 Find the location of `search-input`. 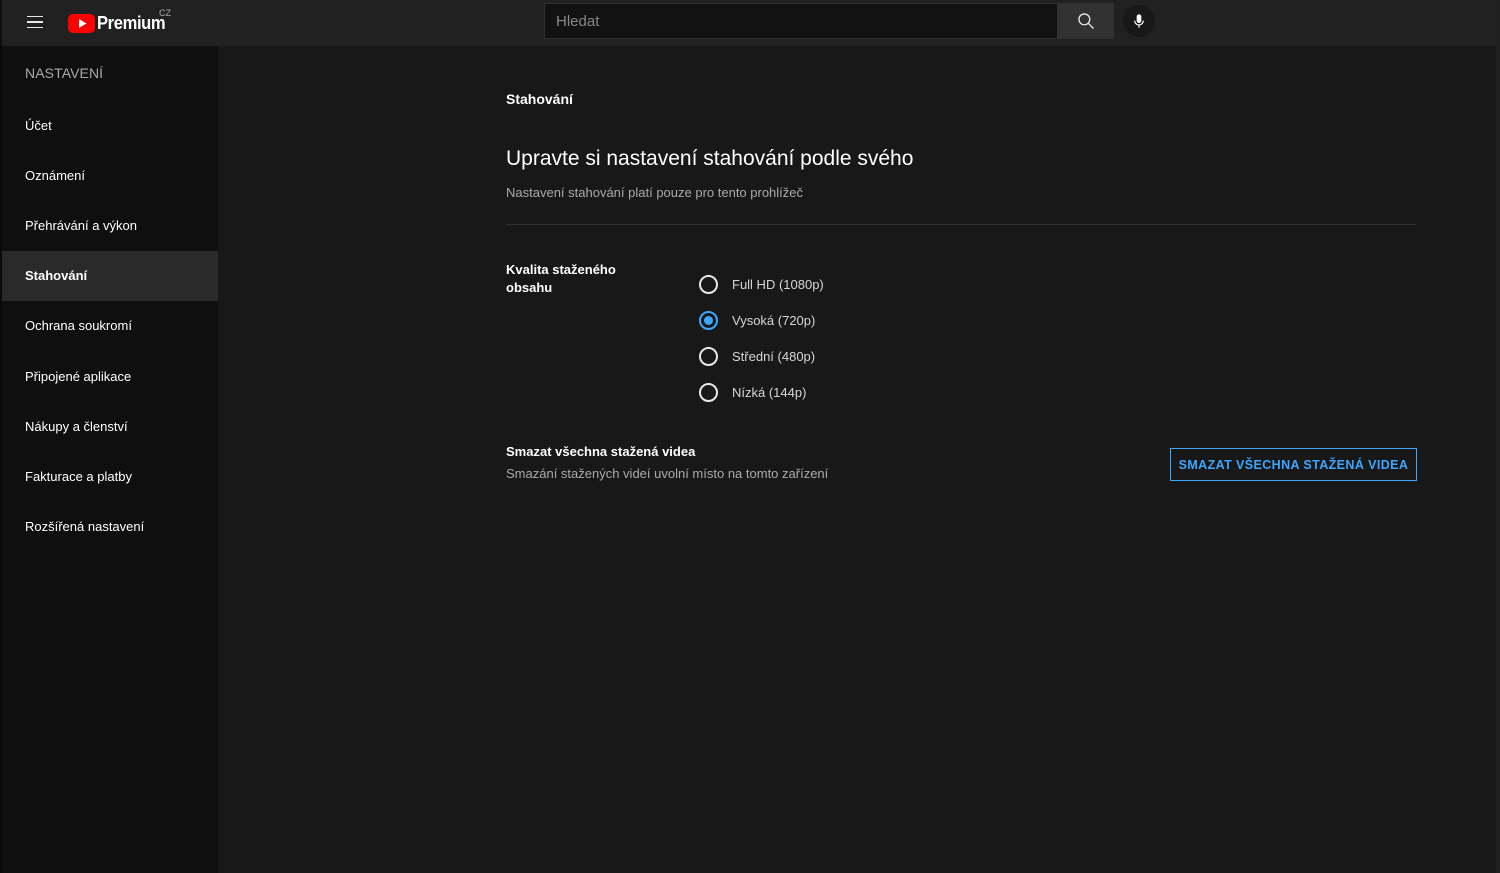

search-input is located at coordinates (801, 21).